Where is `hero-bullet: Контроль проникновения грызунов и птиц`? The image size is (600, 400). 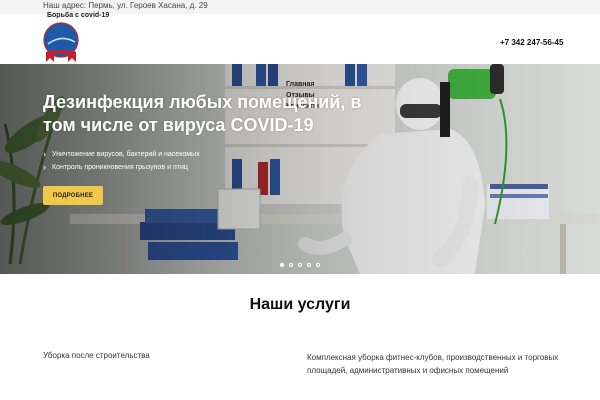
hero-bullet: Контроль проникновения грызунов и птиц is located at coordinates (121, 167).